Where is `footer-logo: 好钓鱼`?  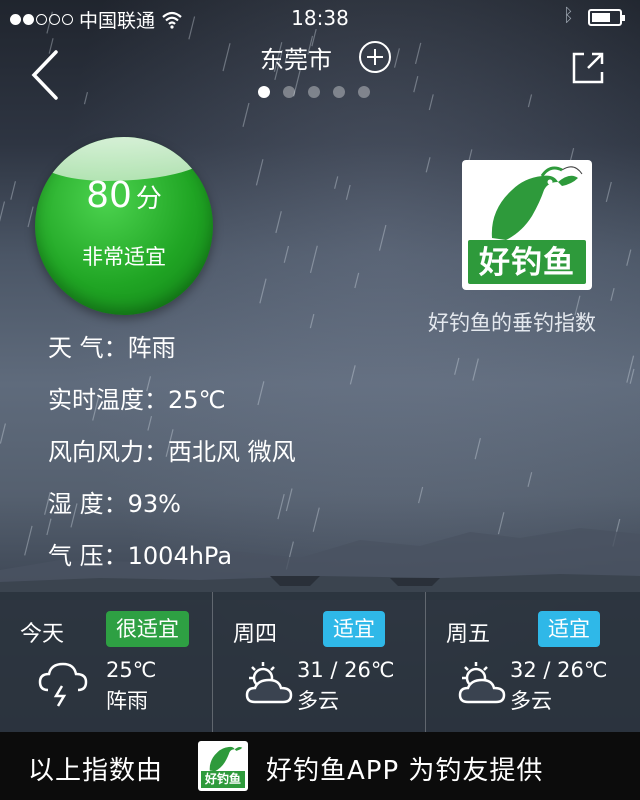 footer-logo: 好钓鱼 is located at coordinates (223, 766).